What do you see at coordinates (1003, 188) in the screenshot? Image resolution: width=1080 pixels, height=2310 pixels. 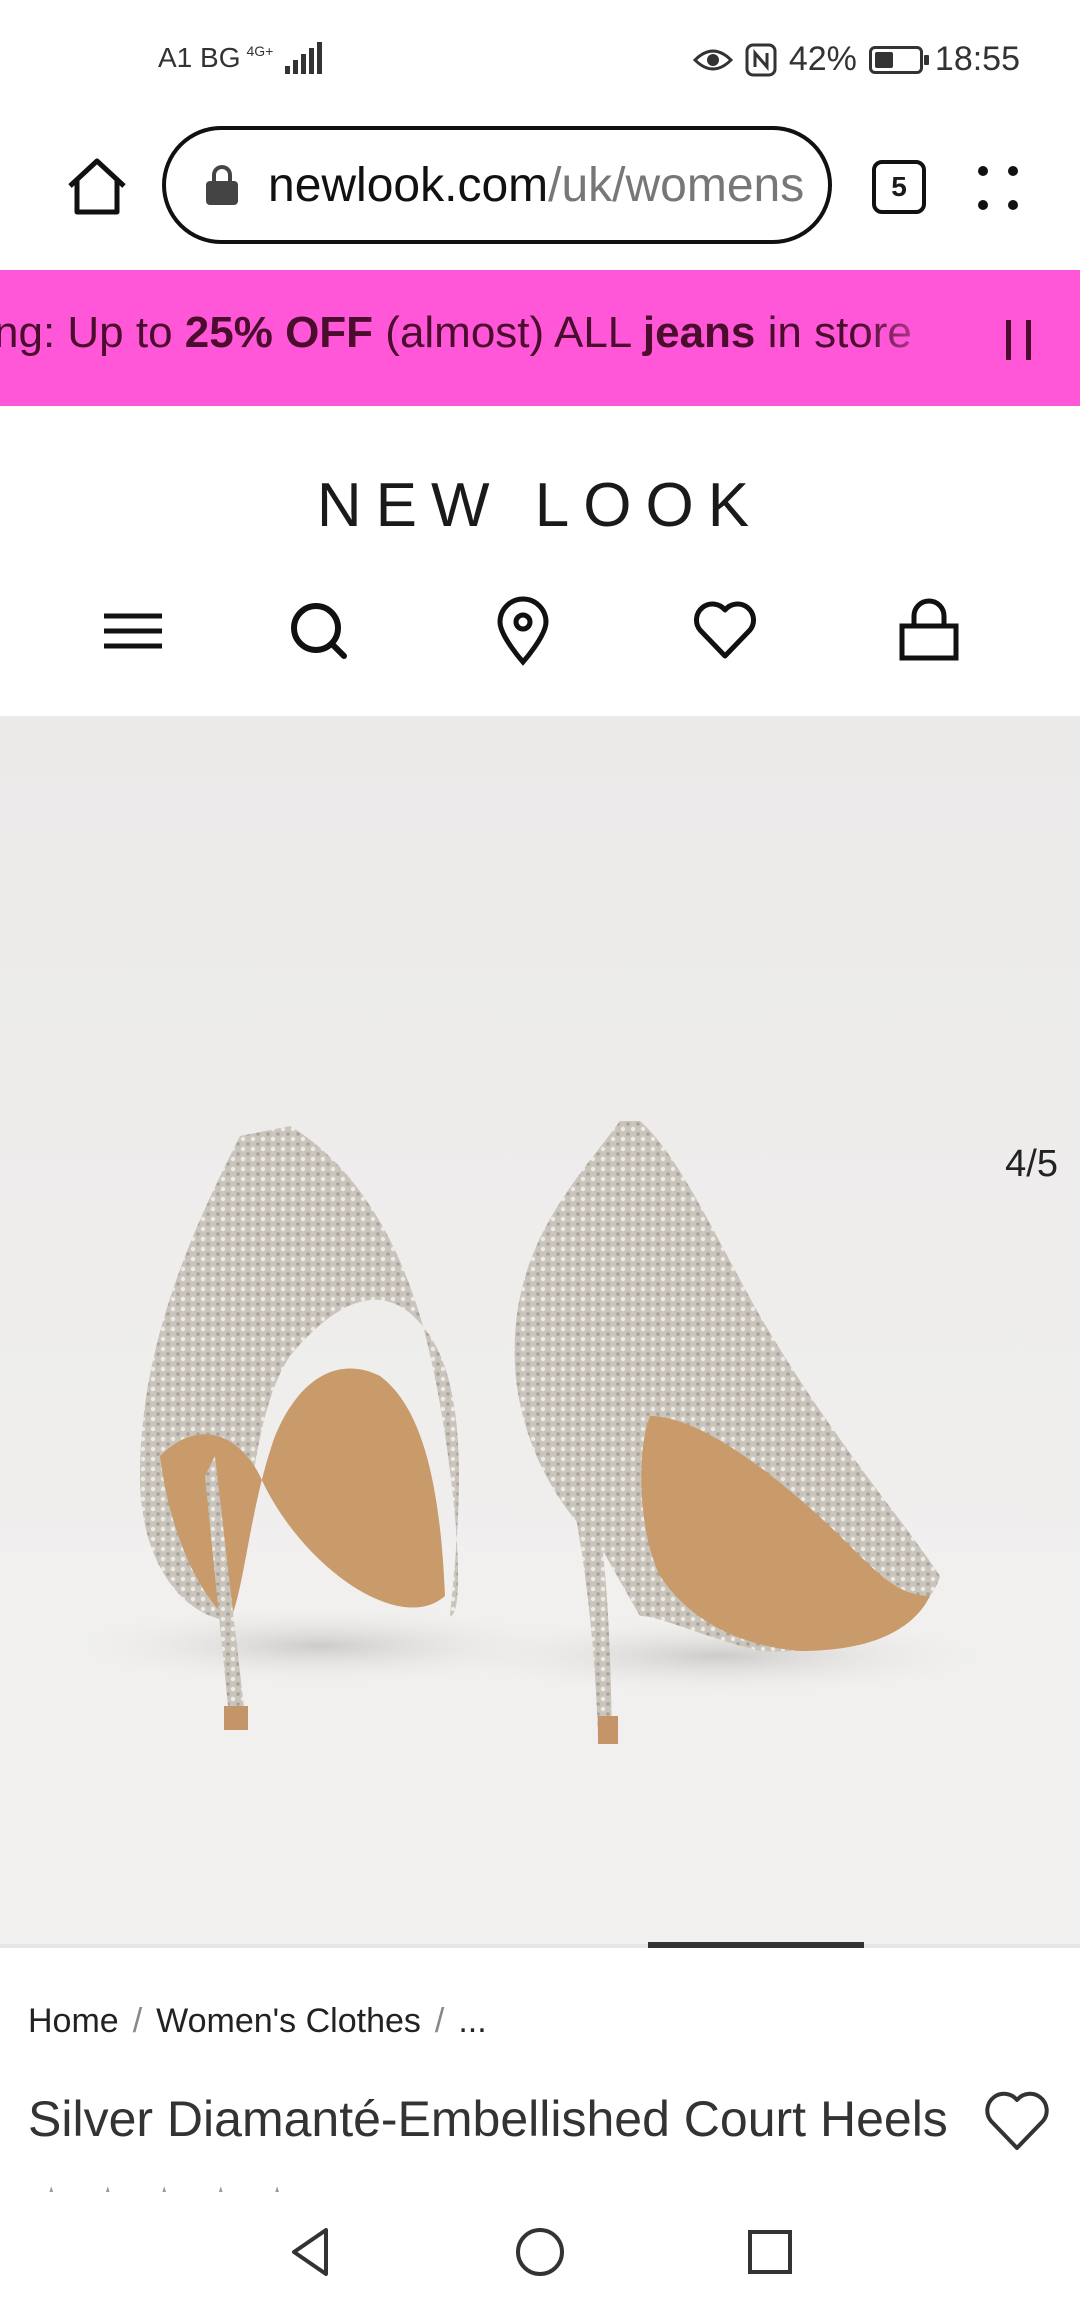 I see `more-icon` at bounding box center [1003, 188].